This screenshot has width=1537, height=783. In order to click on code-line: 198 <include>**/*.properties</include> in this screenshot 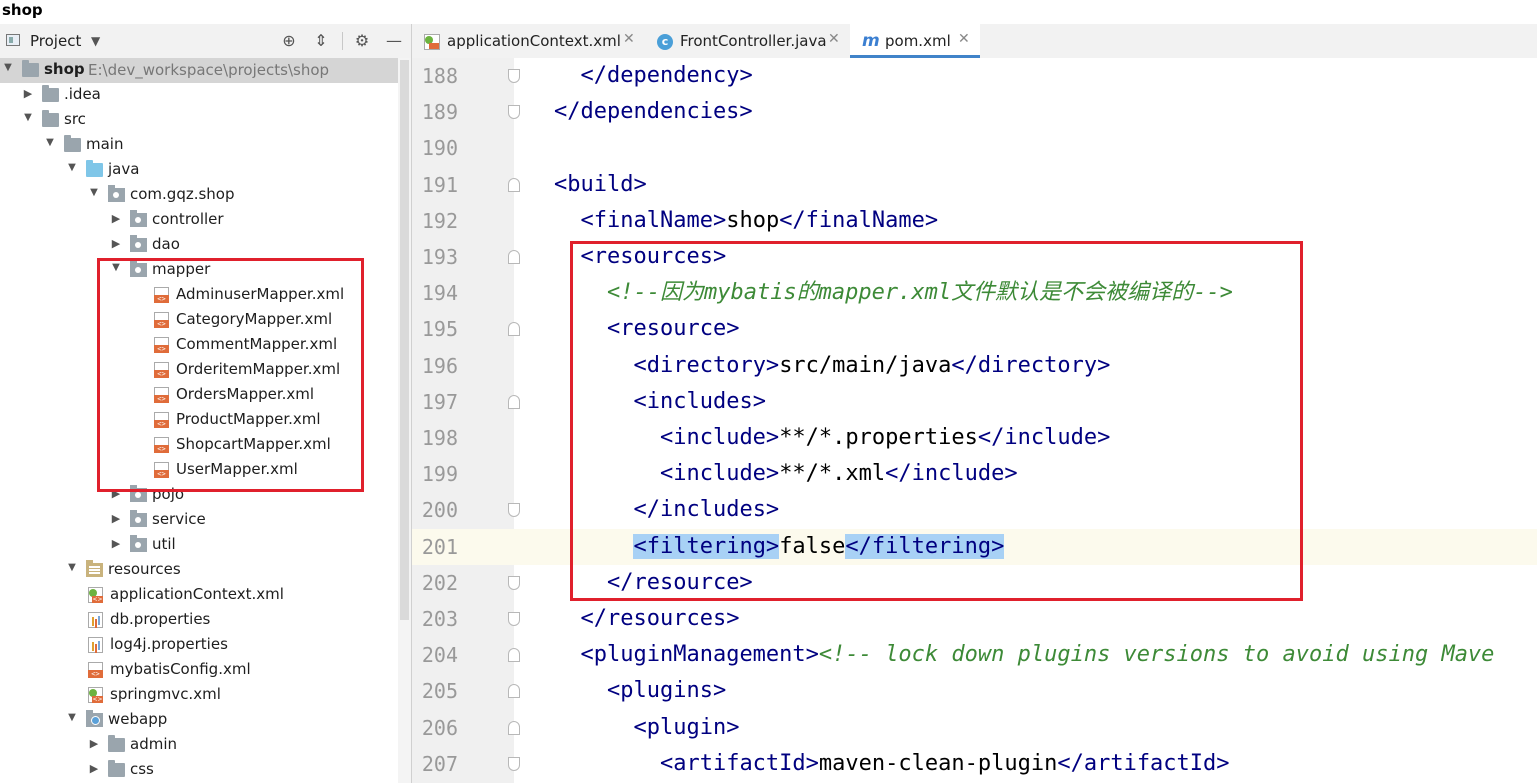, I will do `click(974, 438)`.